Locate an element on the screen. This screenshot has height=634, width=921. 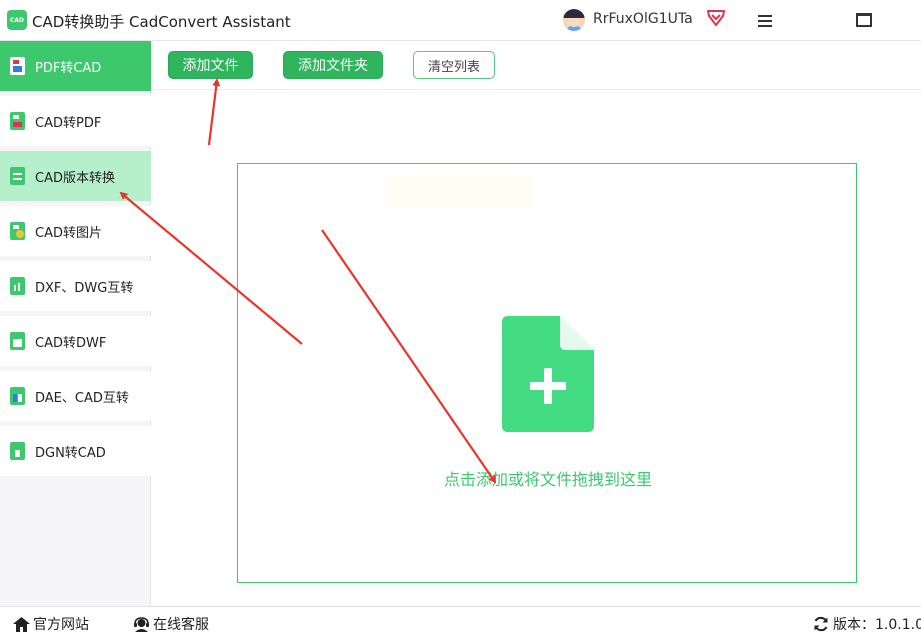
dae-cad-icon is located at coordinates (17, 396).